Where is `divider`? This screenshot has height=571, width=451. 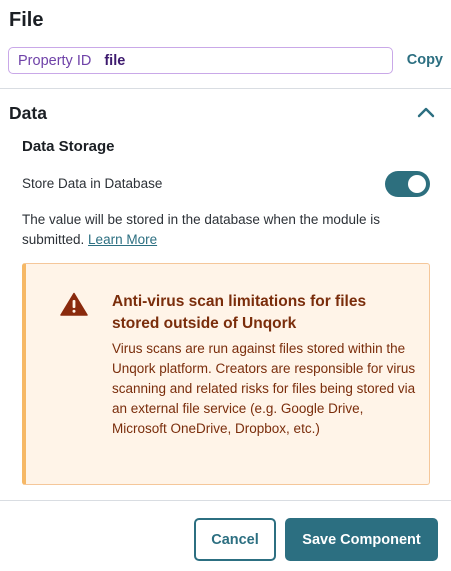 divider is located at coordinates (225, 88).